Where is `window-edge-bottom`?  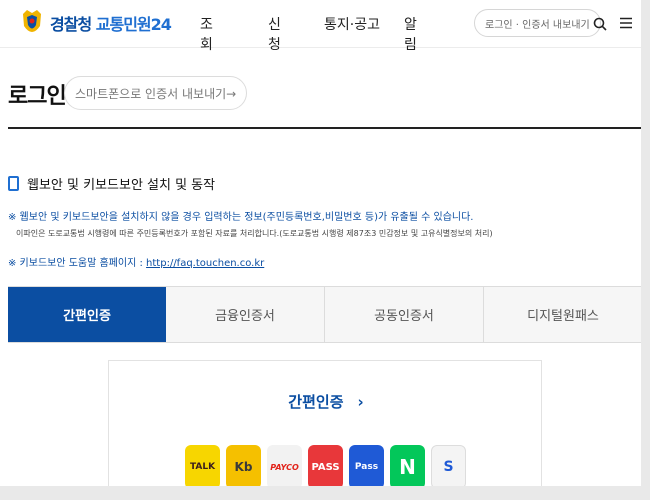
window-edge-bottom is located at coordinates (325, 493).